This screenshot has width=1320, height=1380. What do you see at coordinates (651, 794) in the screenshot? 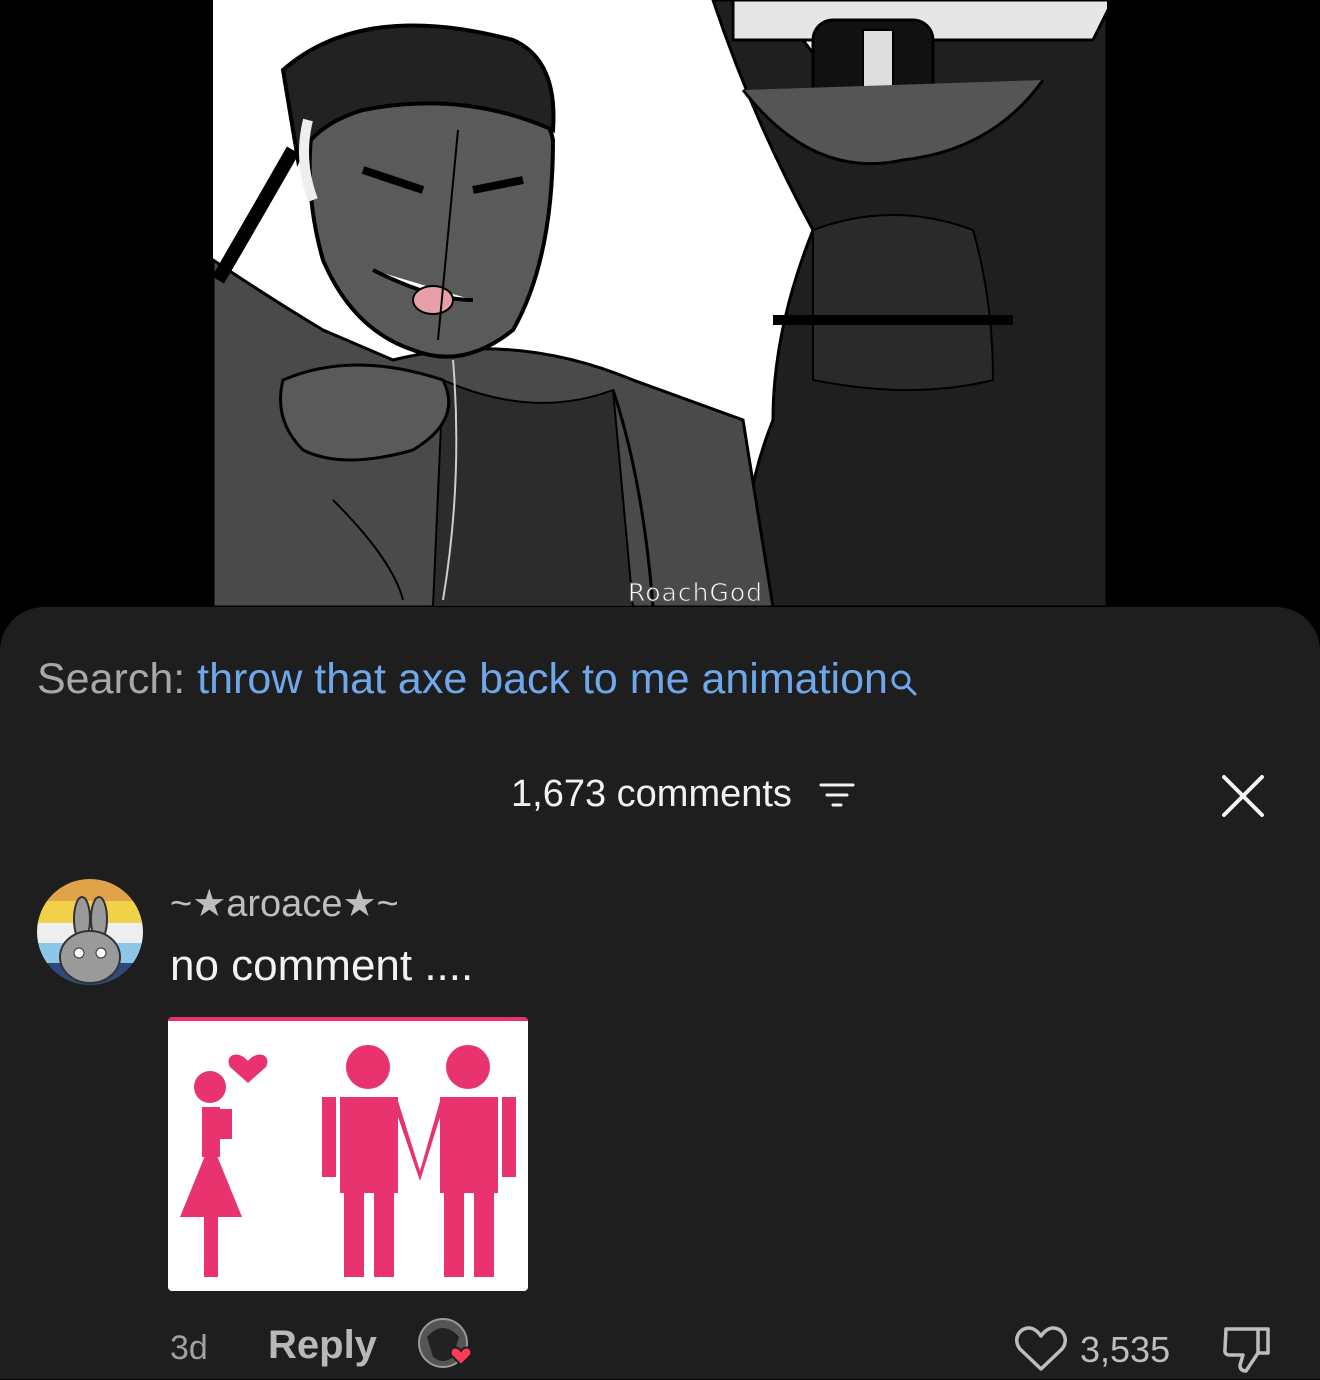
I see `comment-count: 1,673 comments` at bounding box center [651, 794].